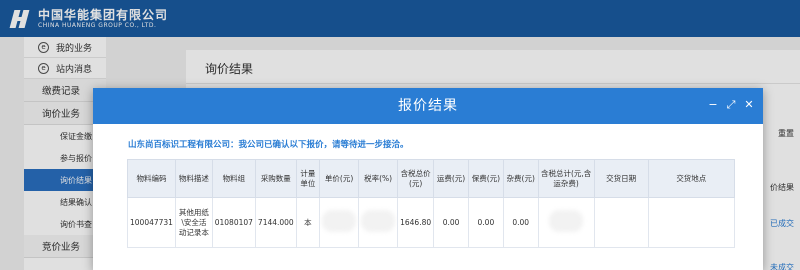 This screenshot has height=270, width=800. I want to click on cell-freight: 0.00, so click(451, 222).